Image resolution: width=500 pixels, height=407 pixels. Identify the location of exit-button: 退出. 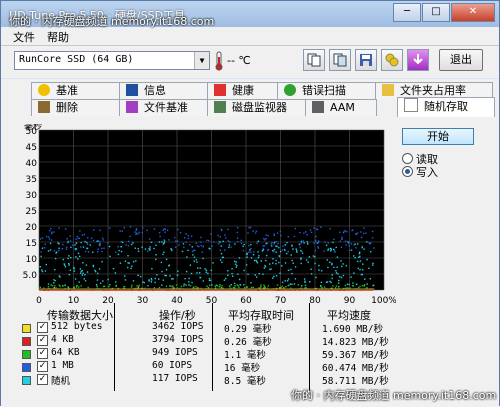
(461, 60).